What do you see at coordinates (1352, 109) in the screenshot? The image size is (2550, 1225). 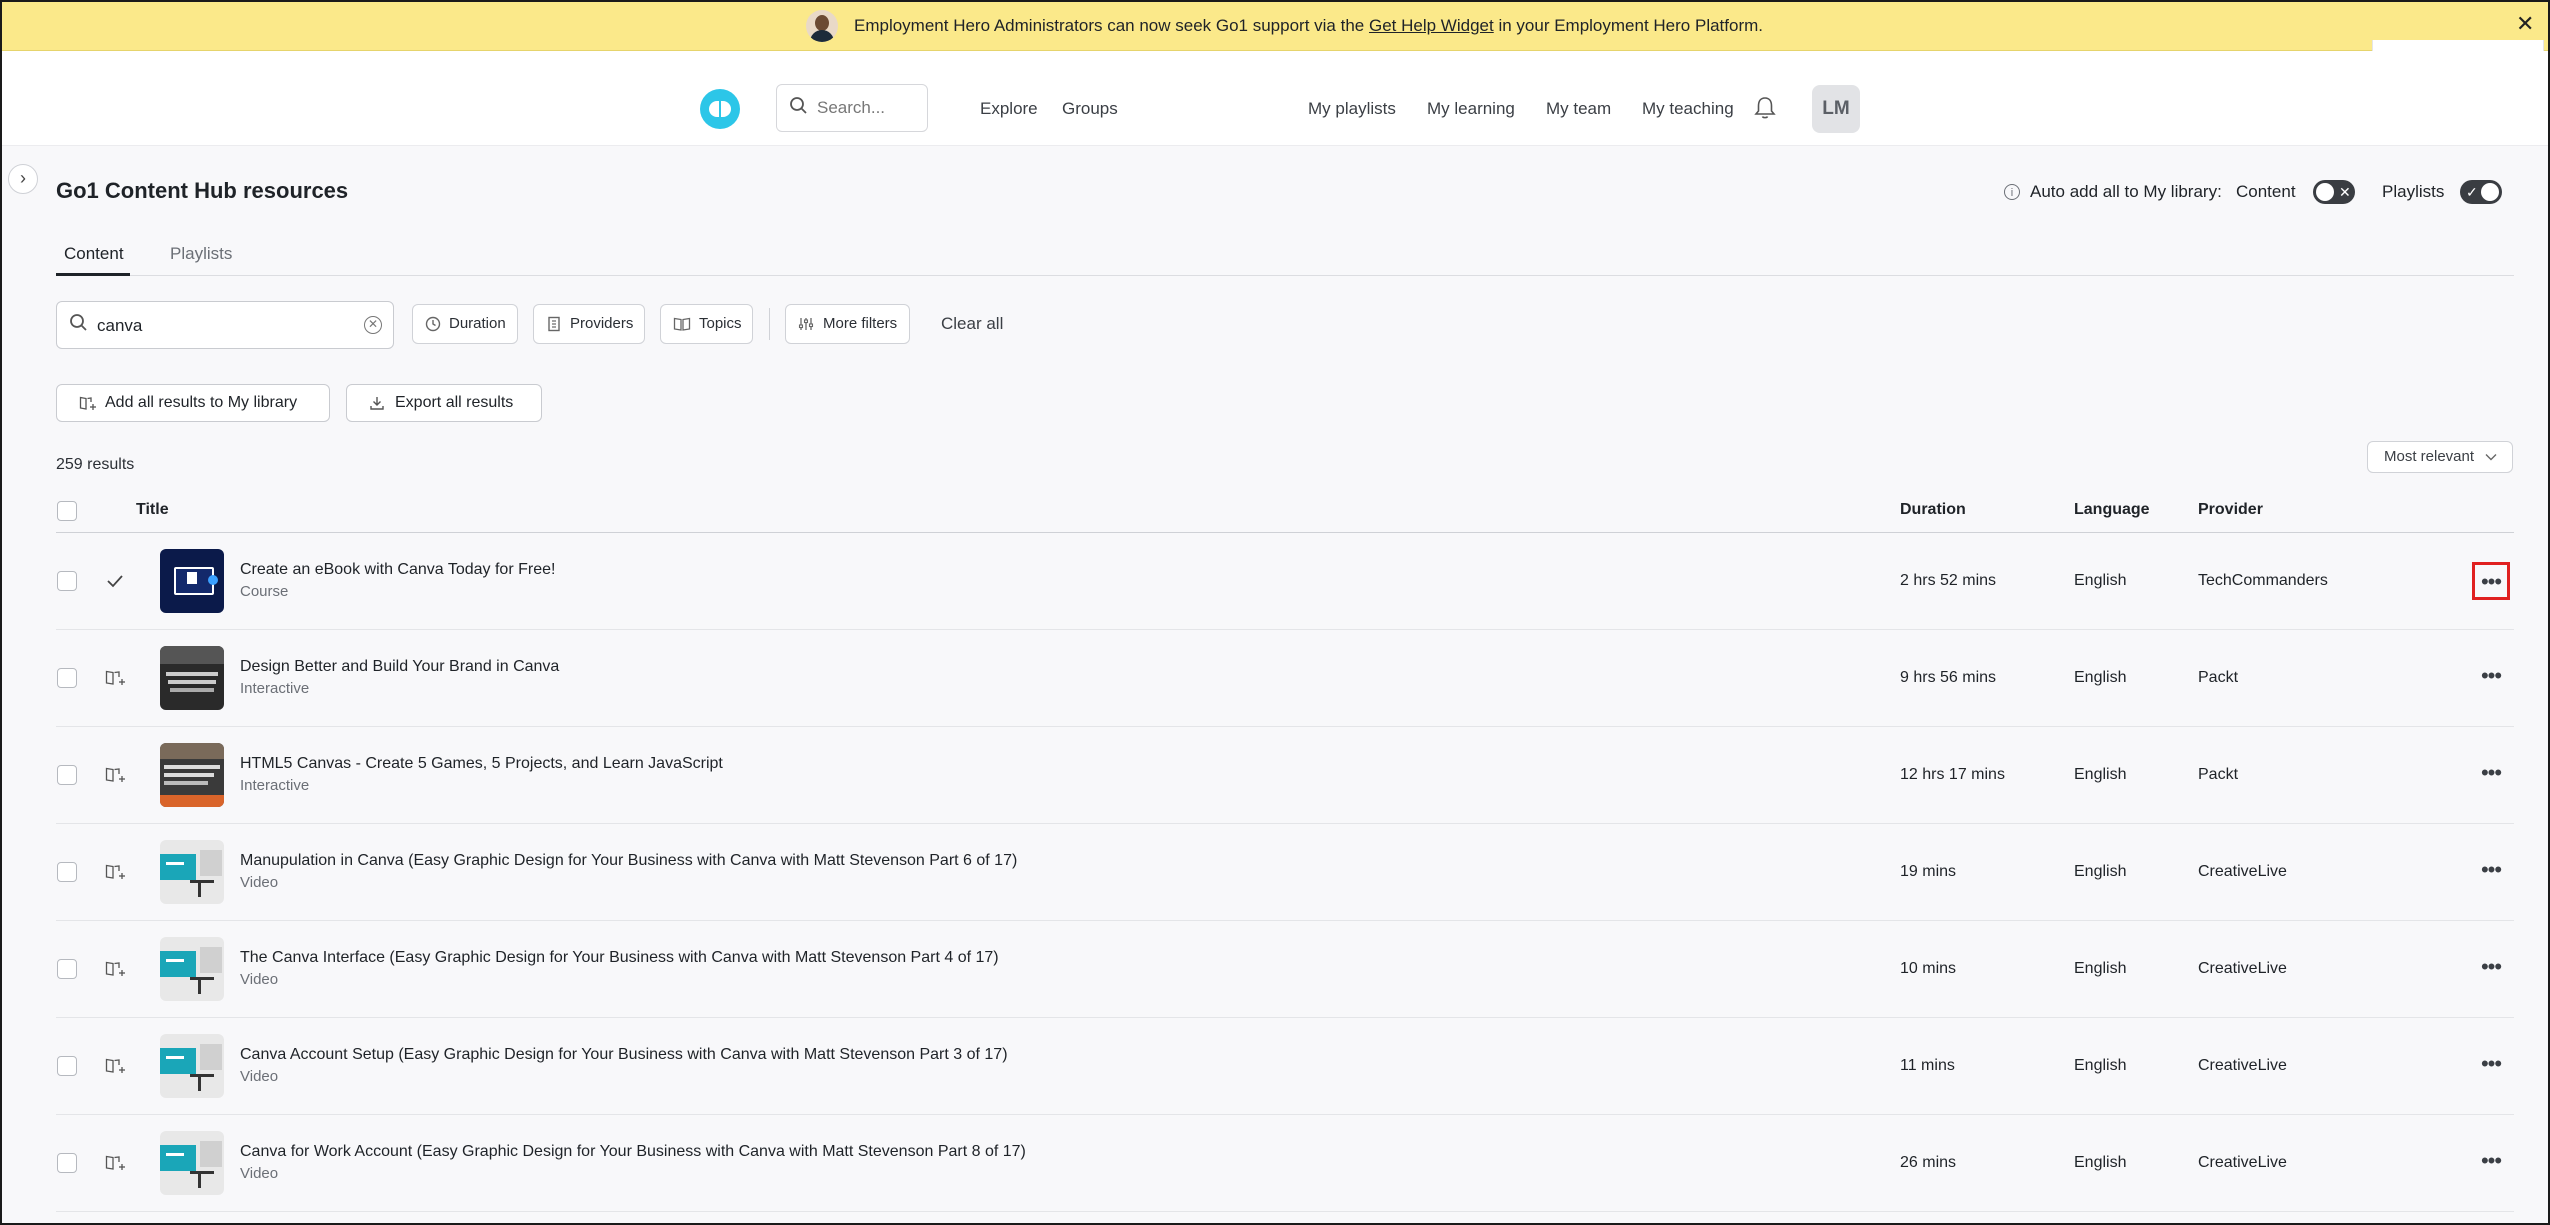 I see `nav-my-playlists: My playlists` at bounding box center [1352, 109].